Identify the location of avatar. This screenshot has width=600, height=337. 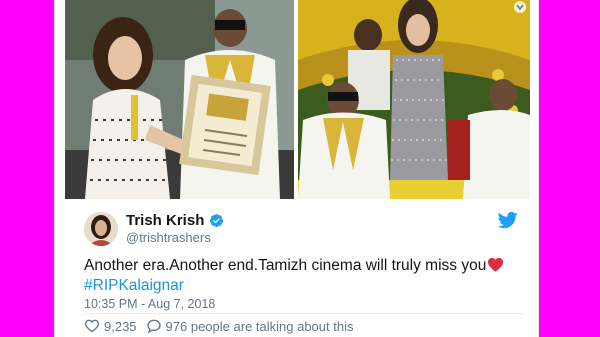
(101, 229).